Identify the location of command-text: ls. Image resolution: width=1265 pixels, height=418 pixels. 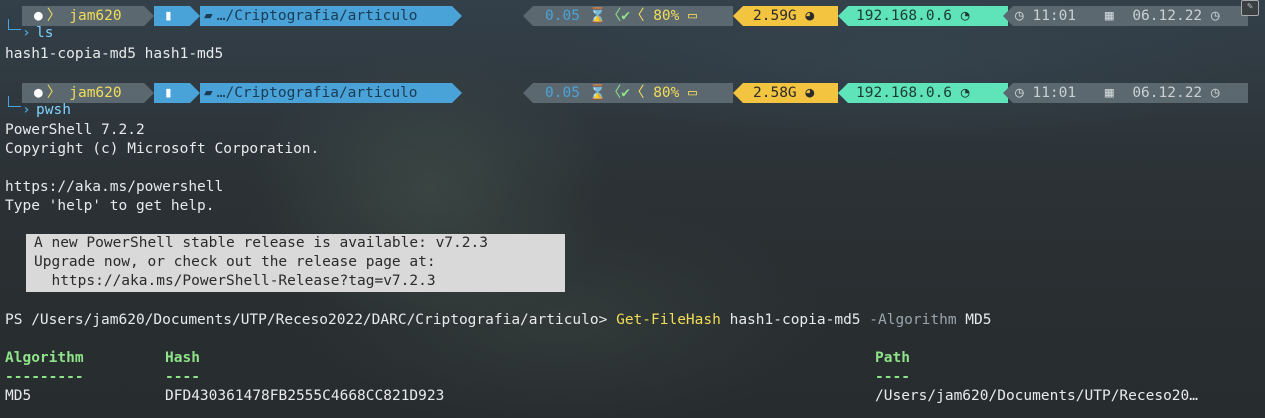
(45, 33).